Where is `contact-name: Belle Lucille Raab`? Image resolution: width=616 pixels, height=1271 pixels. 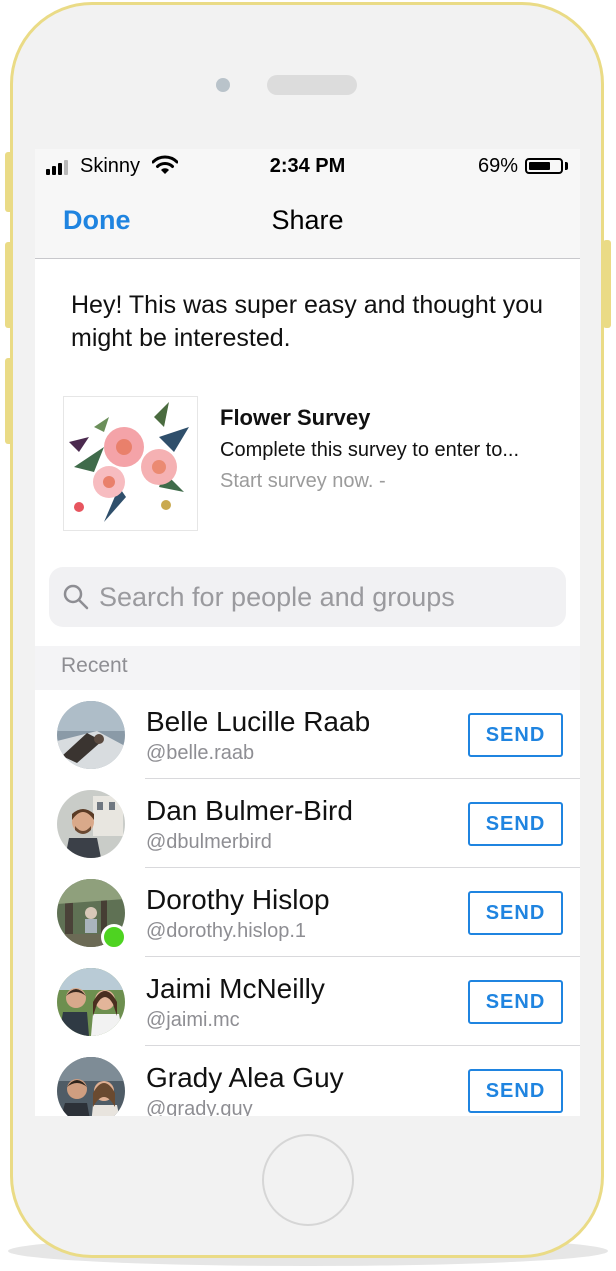 contact-name: Belle Lucille Raab is located at coordinates (258, 721).